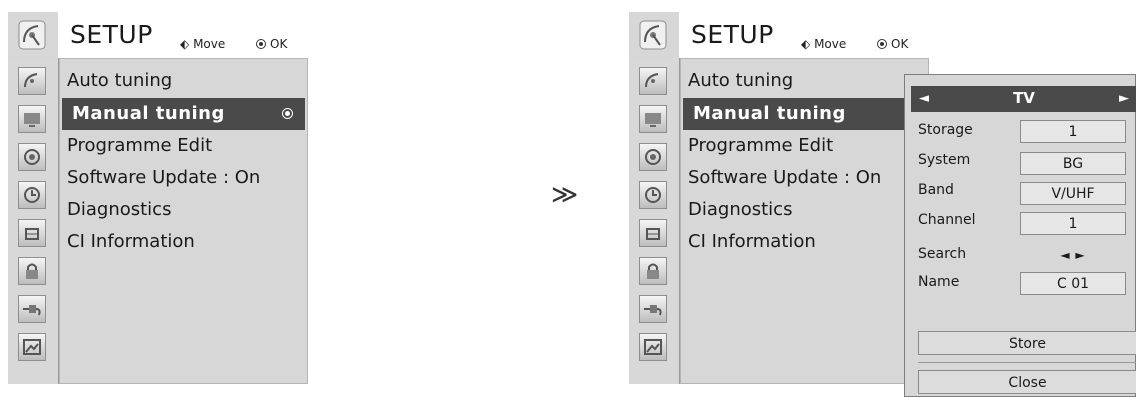 Image resolution: width=1136 pixels, height=397 pixels. What do you see at coordinates (1027, 362) in the screenshot?
I see `divider` at bounding box center [1027, 362].